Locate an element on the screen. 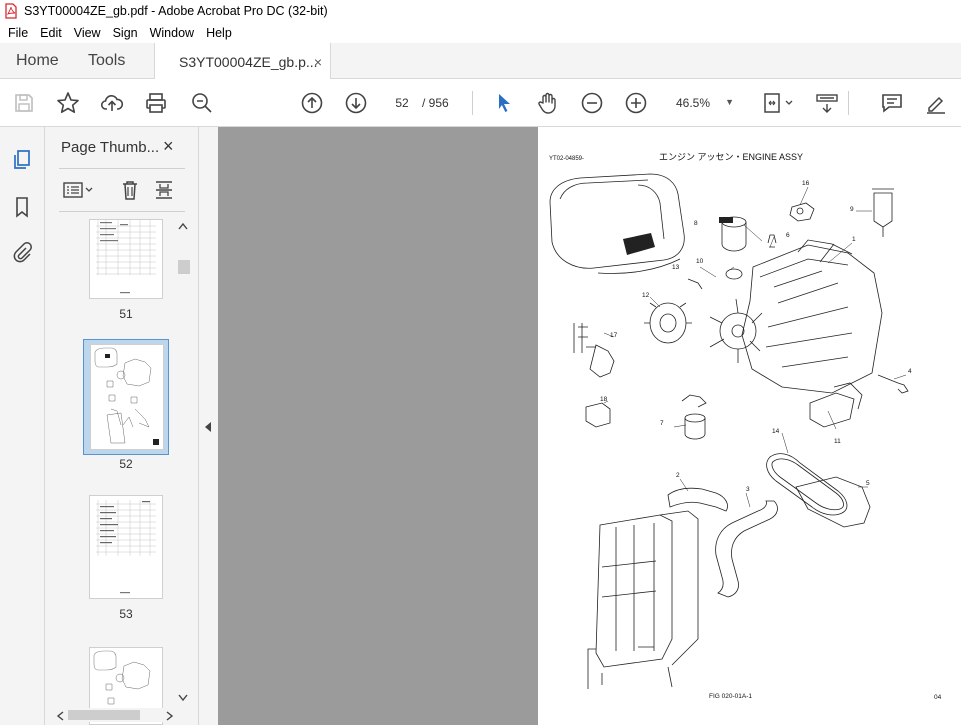 Image resolution: width=961 pixels, height=727 pixels. tab-document: S3YT00004ZE_gb.p... × is located at coordinates (242, 61).